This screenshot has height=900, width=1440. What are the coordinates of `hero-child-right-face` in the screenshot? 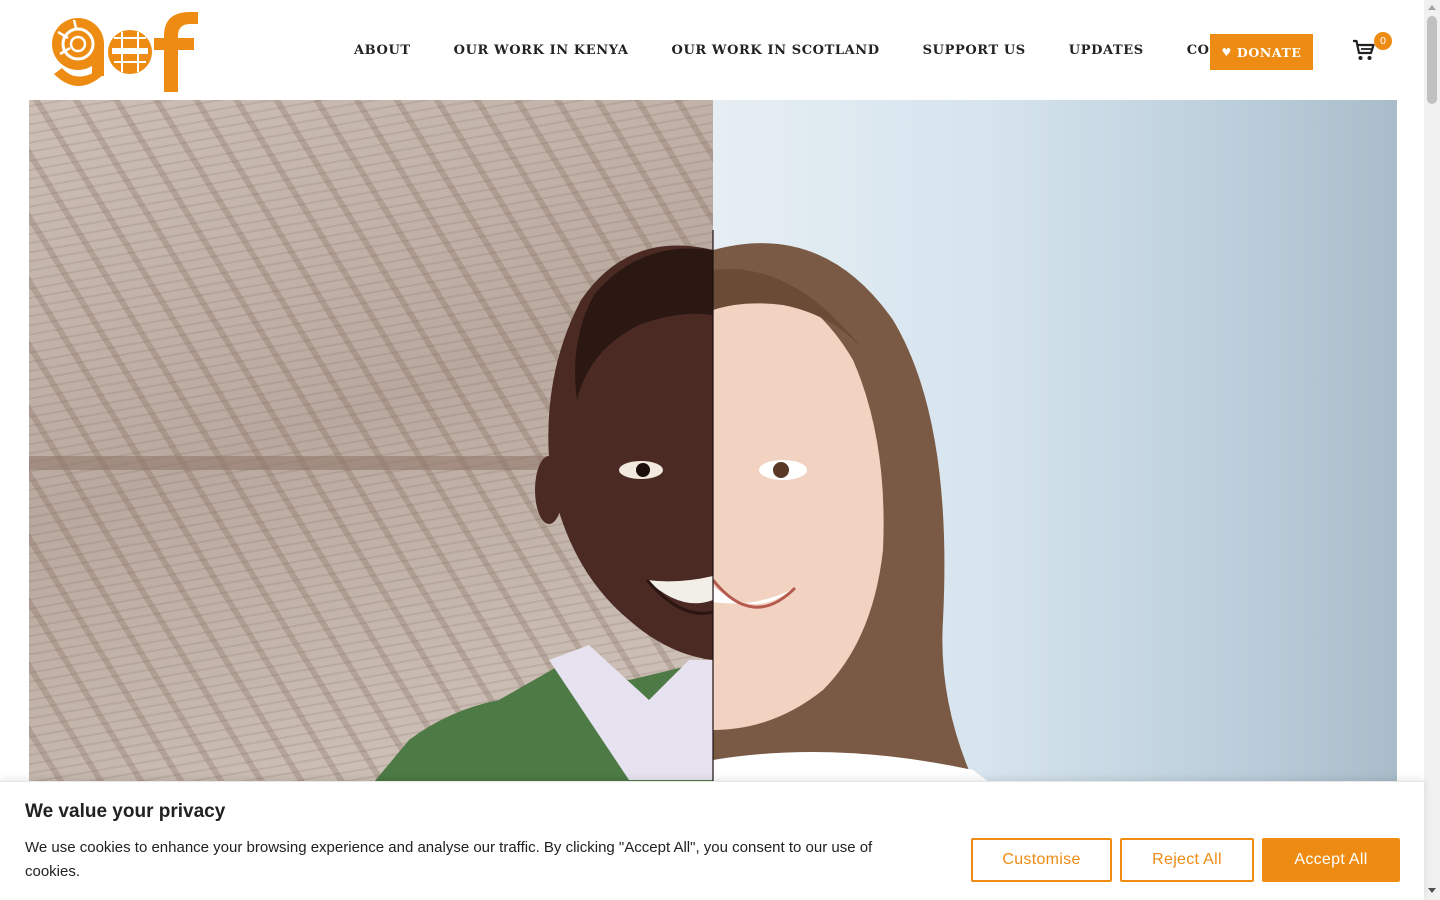 It's located at (863, 521).